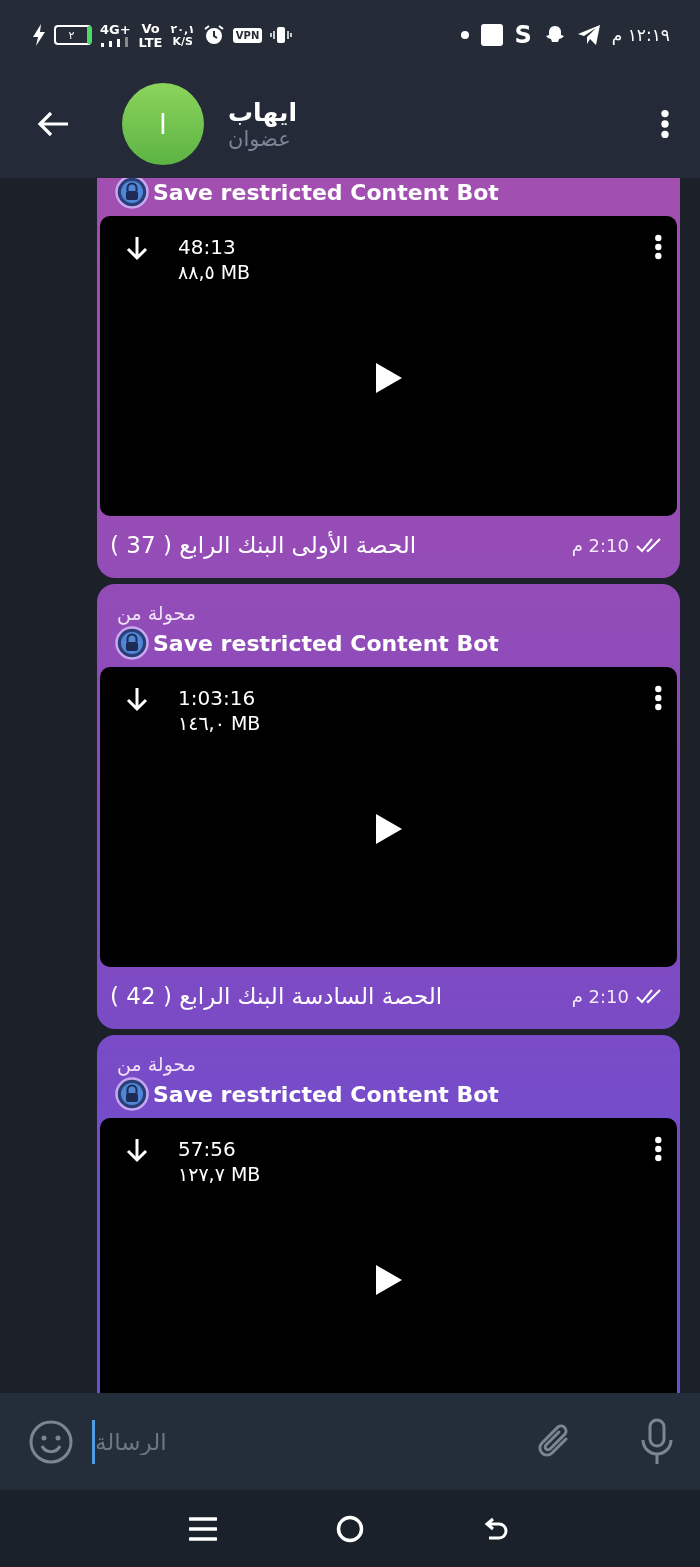 The height and width of the screenshot is (1567, 700). Describe the element at coordinates (182, 41) in the screenshot. I see `speed-unit: K/S` at that location.